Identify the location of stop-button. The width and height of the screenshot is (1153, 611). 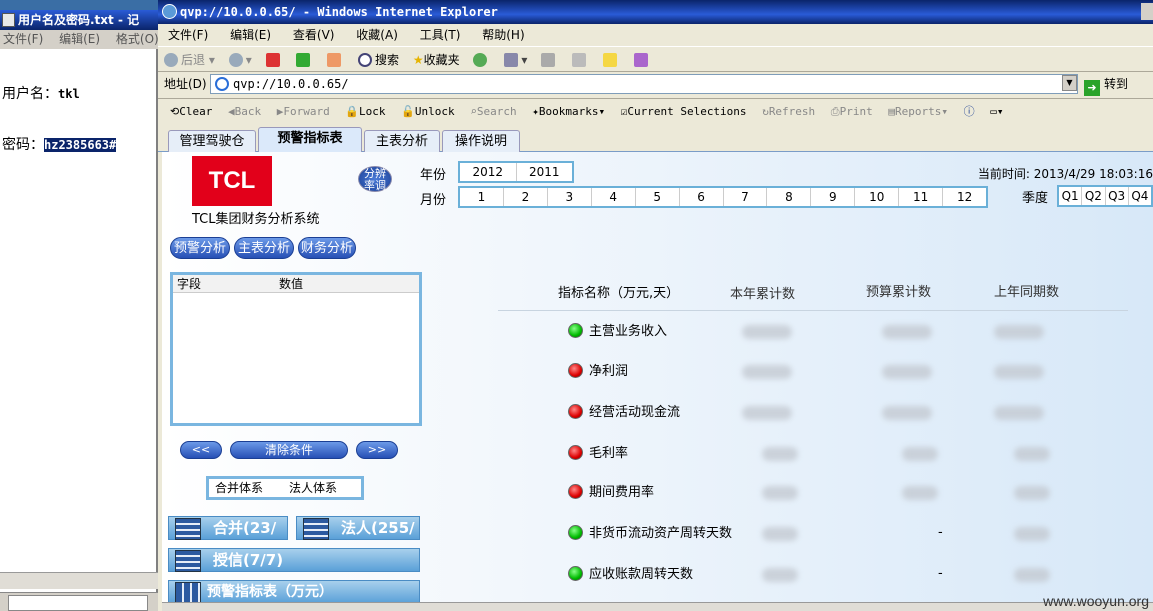
(274, 60).